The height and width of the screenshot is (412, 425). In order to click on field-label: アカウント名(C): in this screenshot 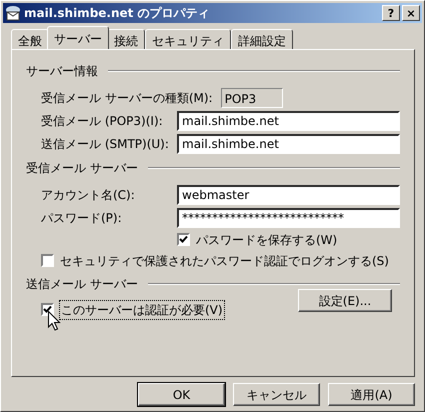, I will do `click(88, 195)`.